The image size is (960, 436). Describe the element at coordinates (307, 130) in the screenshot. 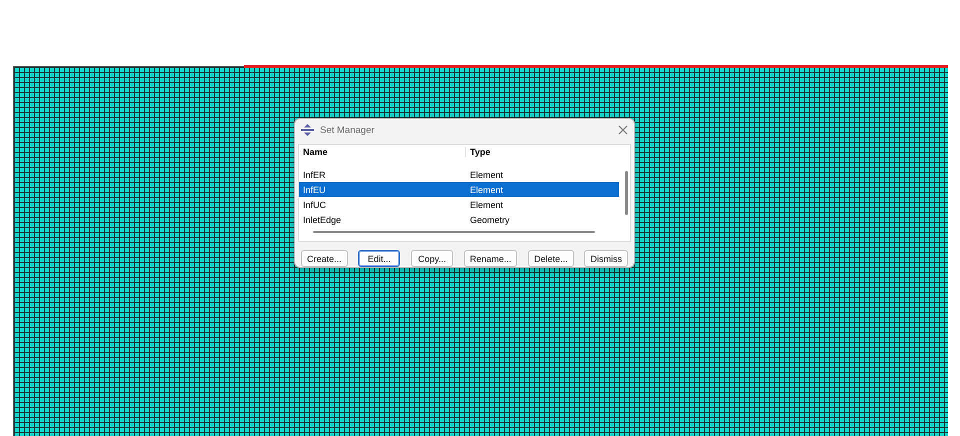

I see `app-logo-icon` at that location.